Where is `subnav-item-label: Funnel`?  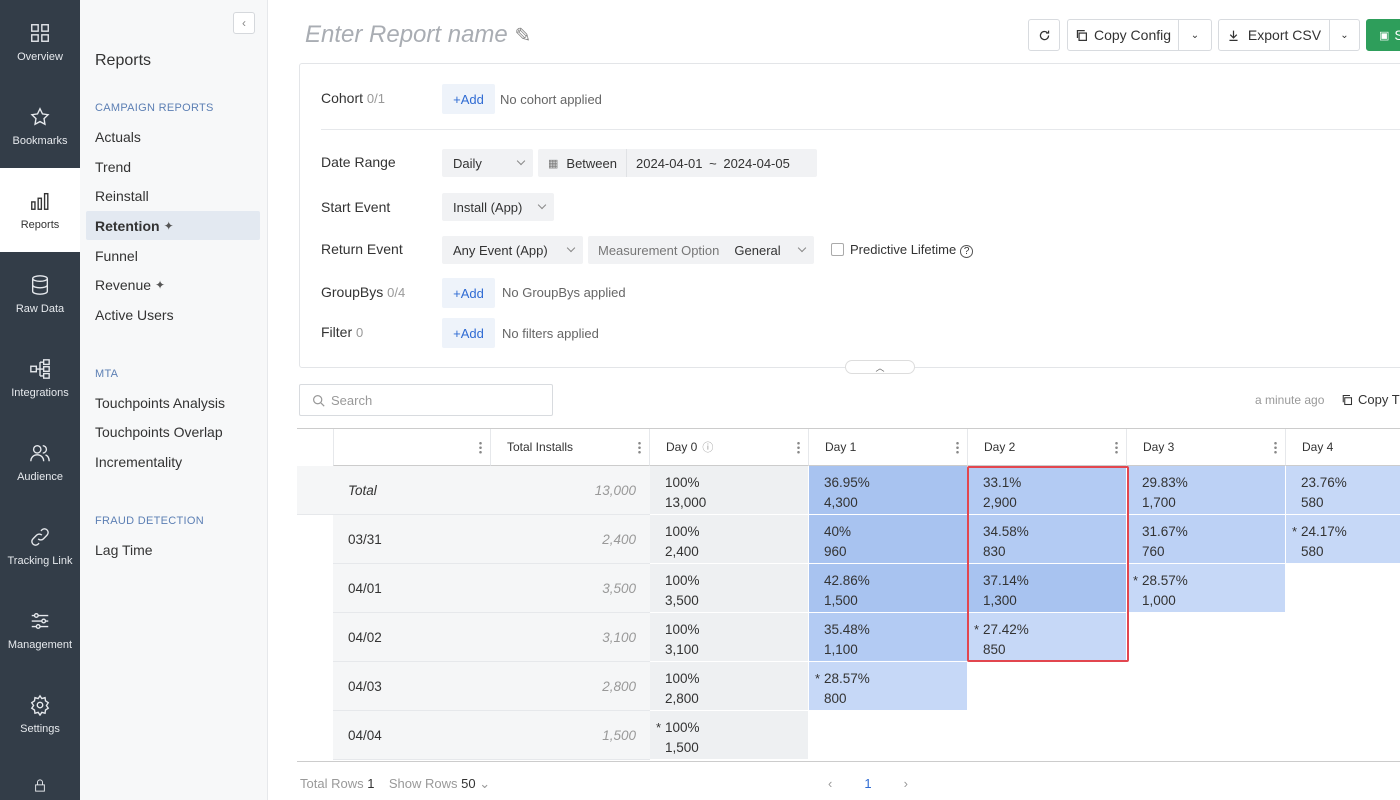 subnav-item-label: Funnel is located at coordinates (116, 255).